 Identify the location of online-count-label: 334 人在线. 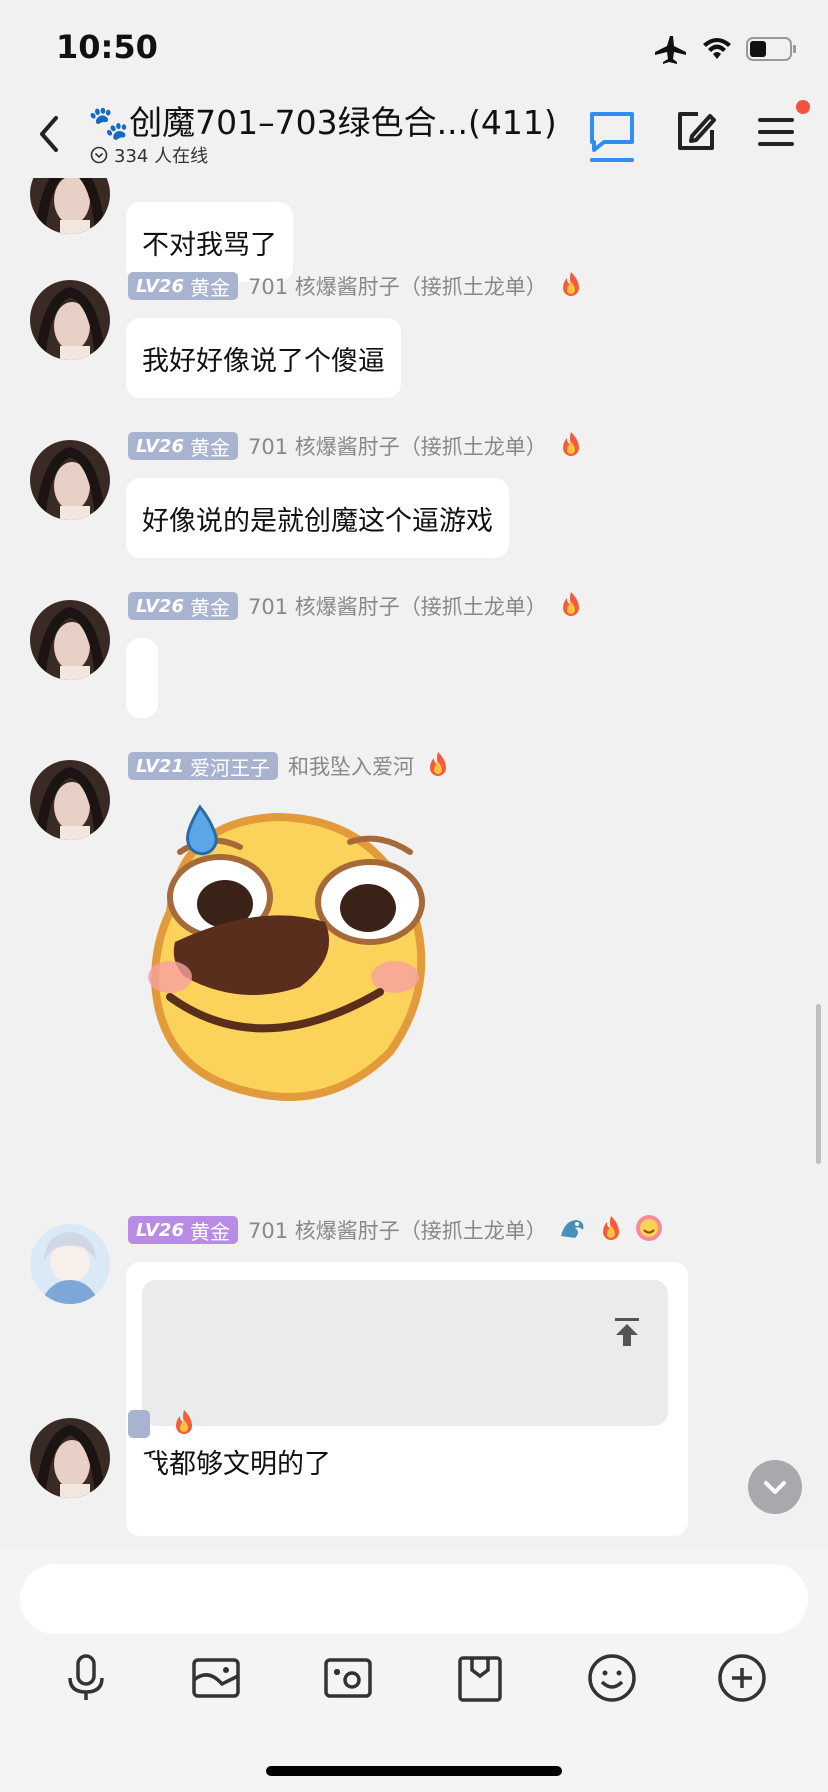
(161, 156).